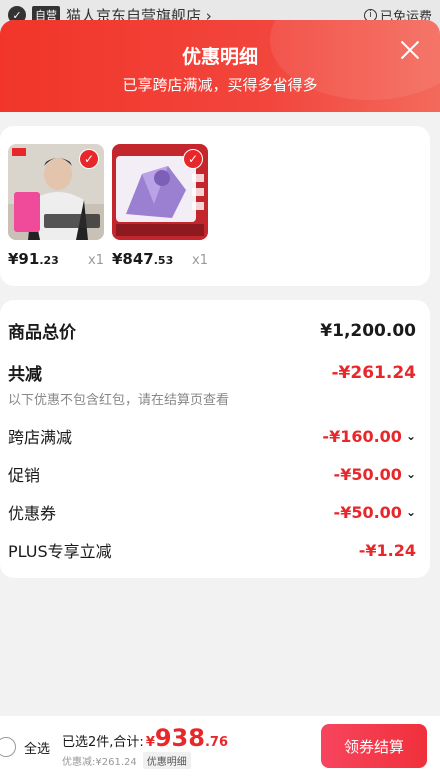 Image resolution: width=440 pixels, height=778 pixels. I want to click on discount-item-plus: PLUS专享立减 -¥1.24, so click(212, 551).